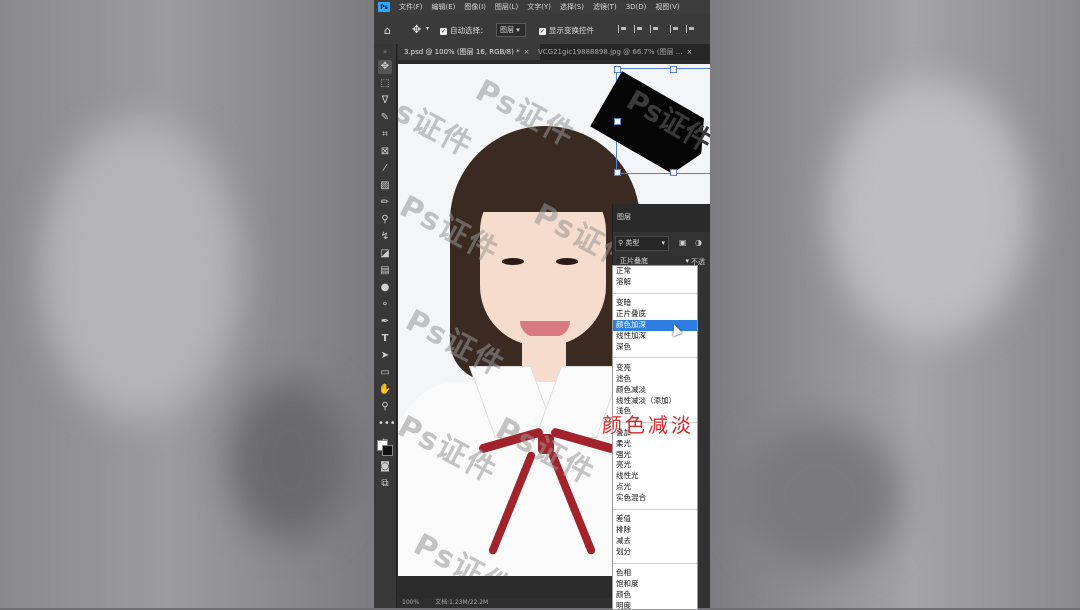 This screenshot has height=610, width=1080. I want to click on video-caption: 颜色减淡, so click(648, 425).